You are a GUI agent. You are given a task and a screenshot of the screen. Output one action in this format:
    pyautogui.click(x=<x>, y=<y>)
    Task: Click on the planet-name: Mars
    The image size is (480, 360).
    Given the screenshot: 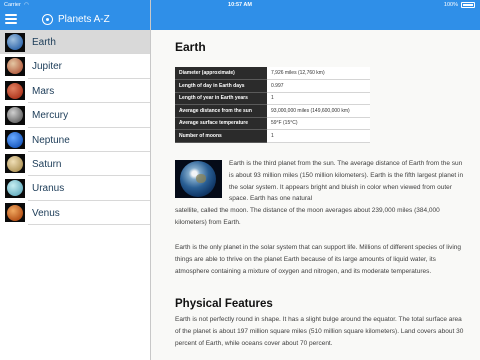 What is the action you would take?
    pyautogui.click(x=43, y=91)
    